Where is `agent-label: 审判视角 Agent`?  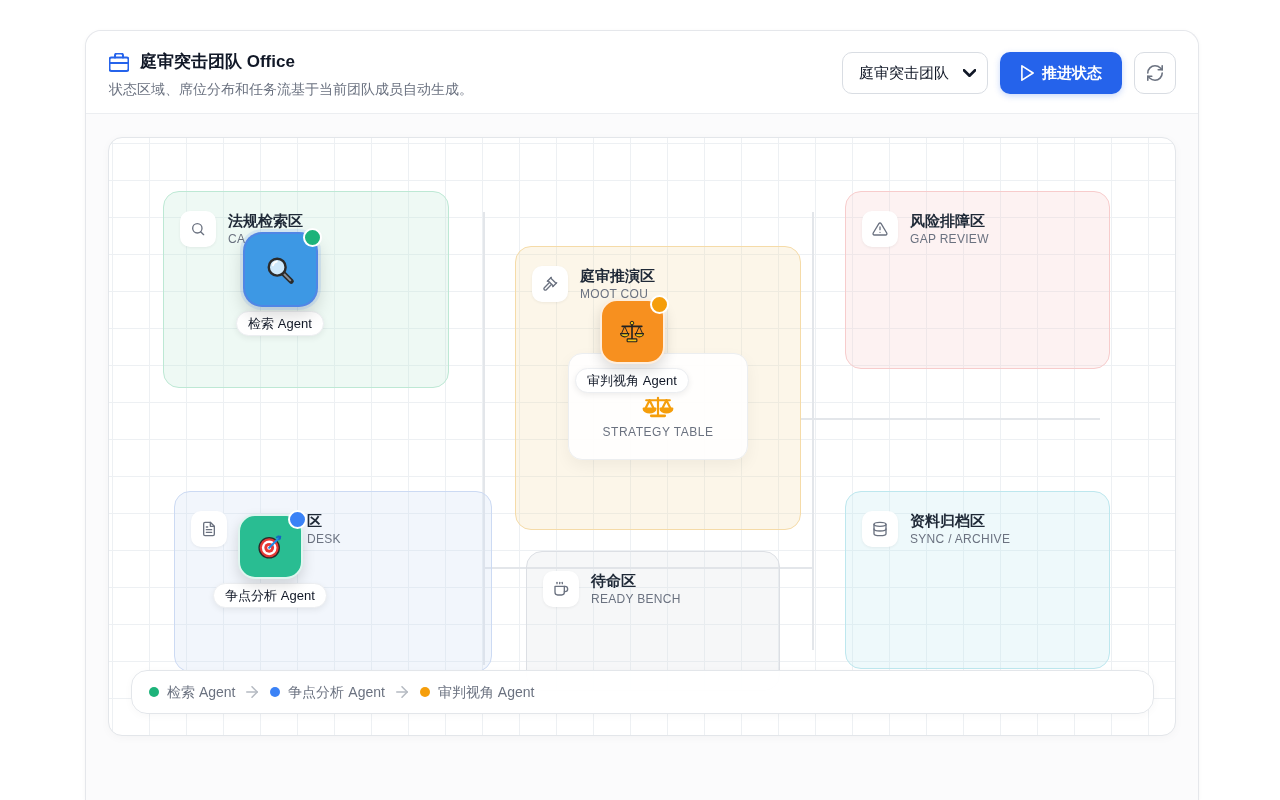 agent-label: 审判视角 Agent is located at coordinates (632, 380).